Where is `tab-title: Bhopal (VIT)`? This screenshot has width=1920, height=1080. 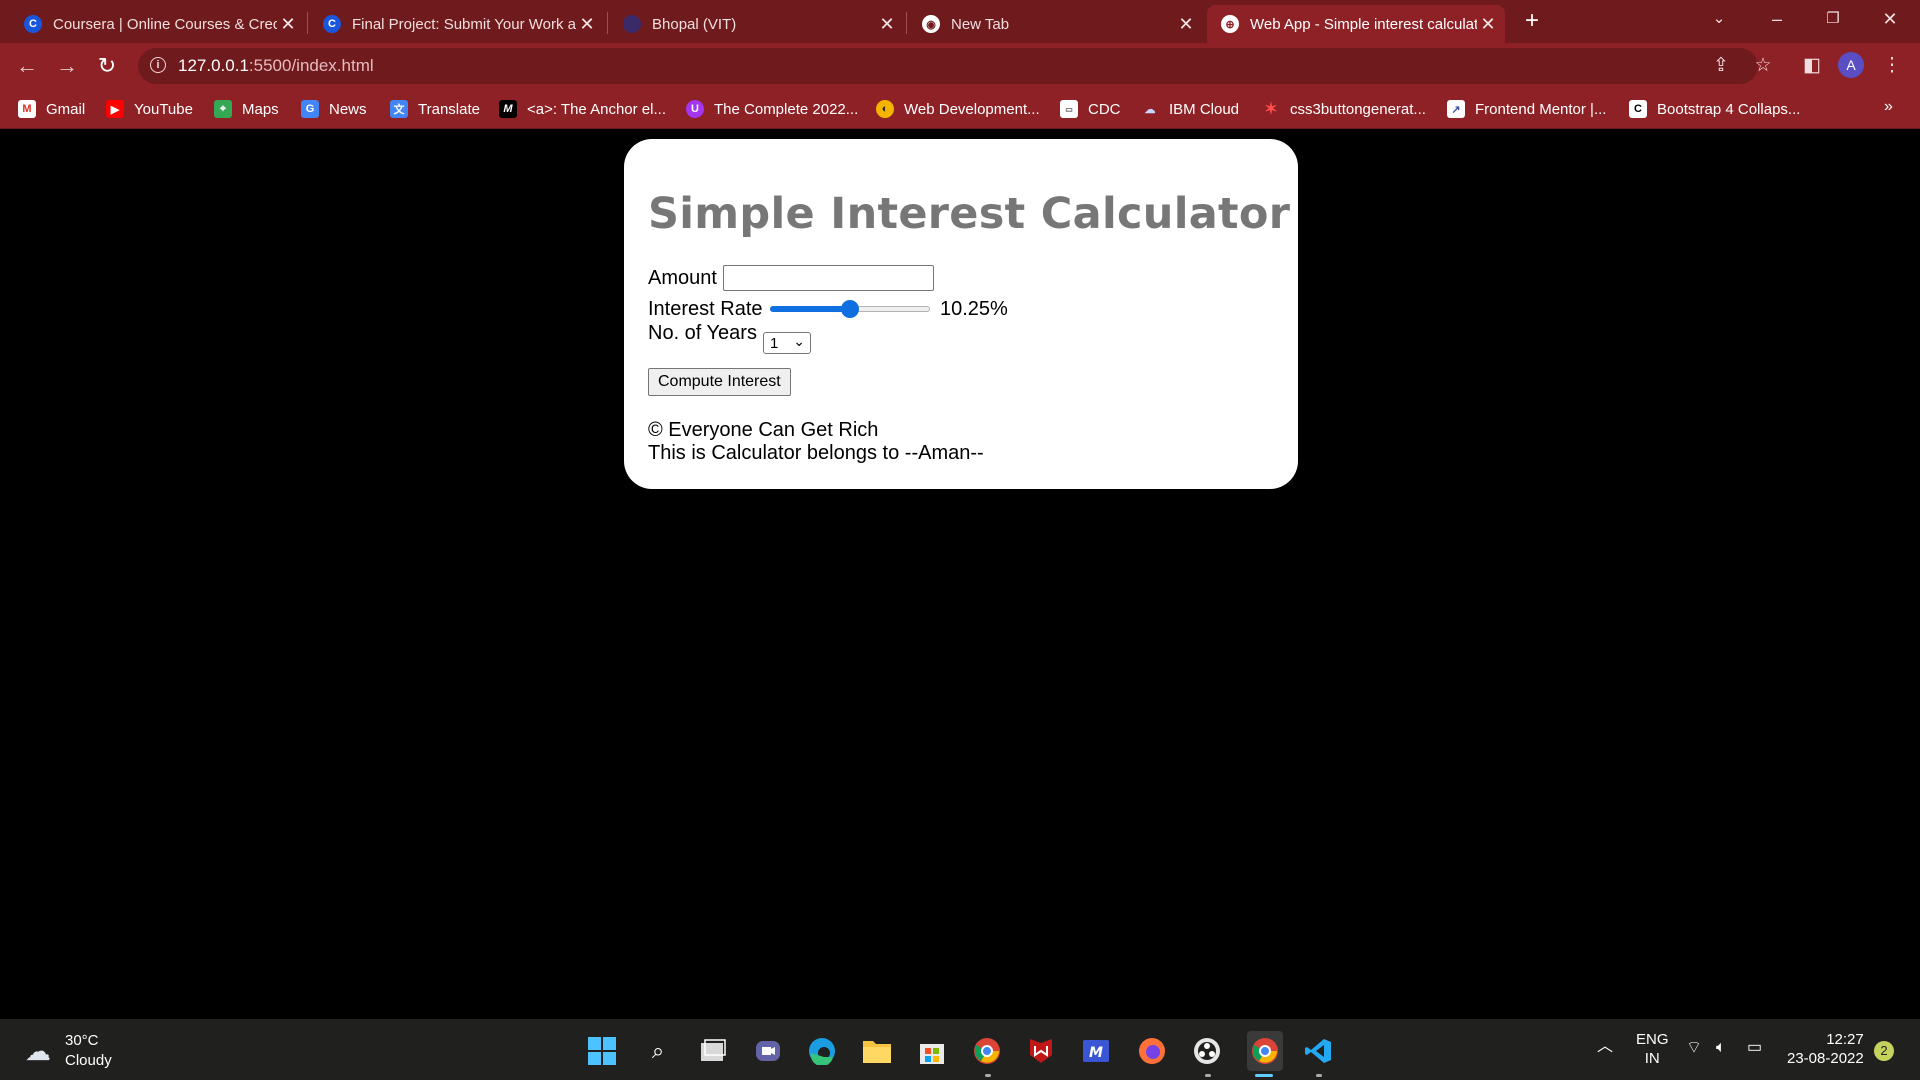
tab-title: Bhopal (VIT) is located at coordinates (694, 24).